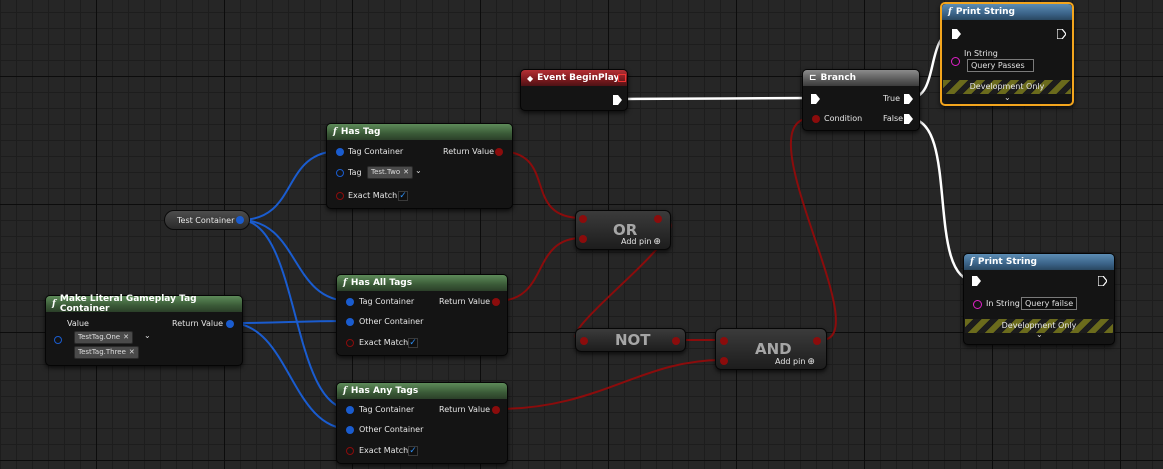 The width and height of the screenshot is (1163, 469). I want to click on wire-testcontainer-hasall, so click(295, 260).